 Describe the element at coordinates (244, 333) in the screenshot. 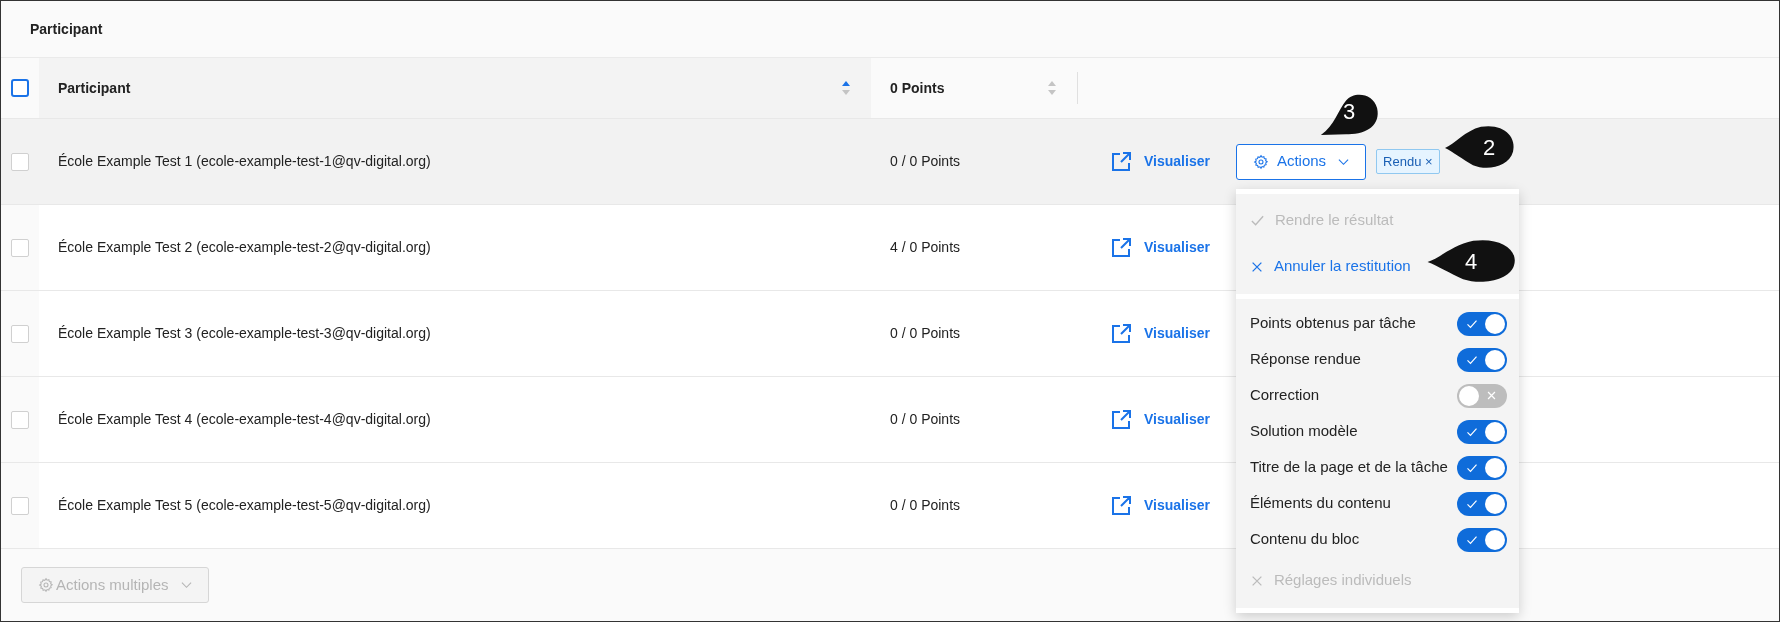

I see `participant-cell-text: École Example Test 3 (ecole-example-test-3@qv-digital.org)` at that location.